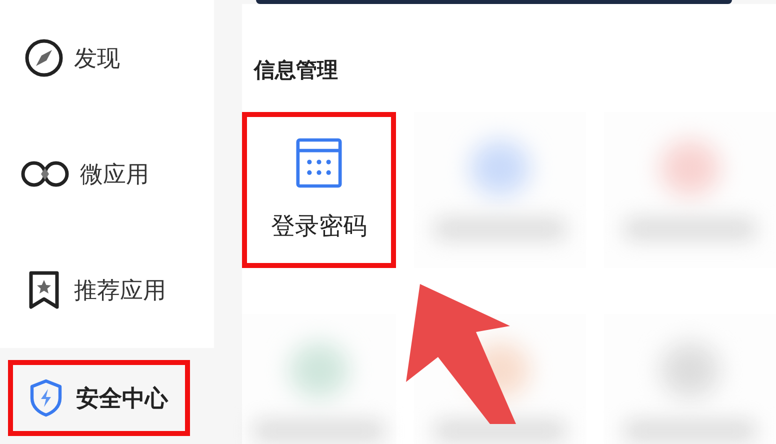 The image size is (776, 444). What do you see at coordinates (319, 190) in the screenshot?
I see `login-password-tile: 登录密码` at bounding box center [319, 190].